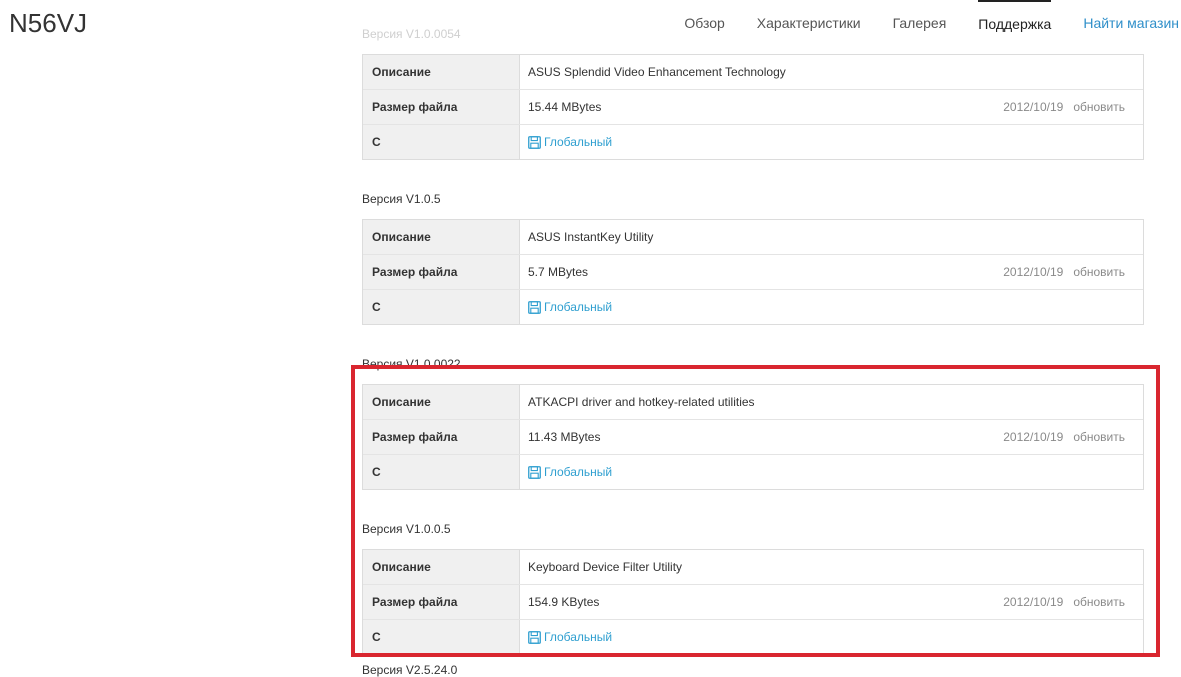 This screenshot has width=1181, height=677. I want to click on version-label: Версия V1.0.0.5, so click(406, 529).